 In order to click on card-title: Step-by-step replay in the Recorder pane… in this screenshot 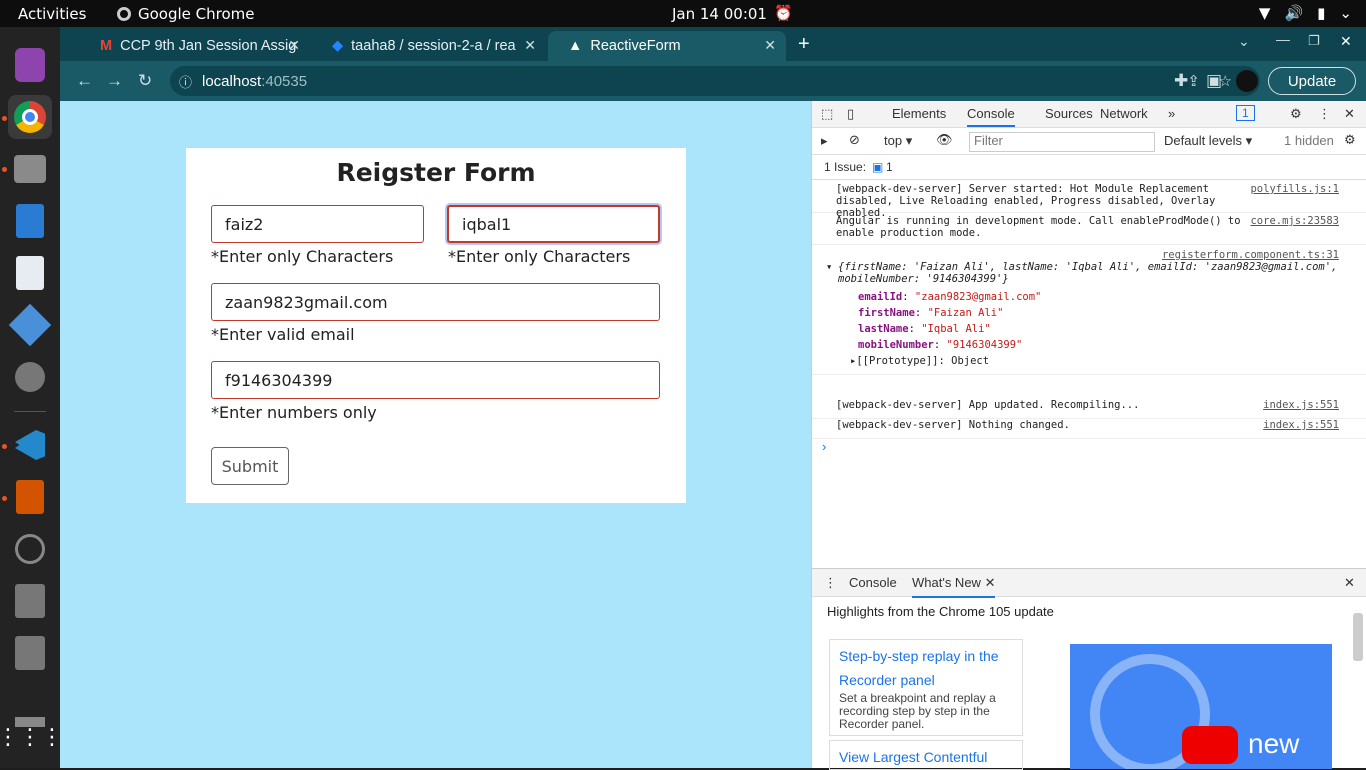, I will do `click(926, 668)`.